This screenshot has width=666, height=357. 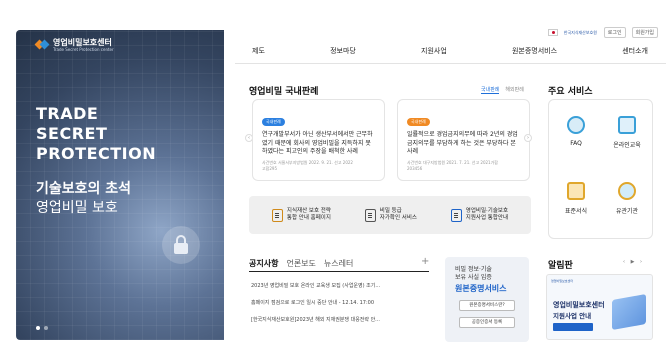 I want to click on calculator-icon, so click(x=576, y=191).